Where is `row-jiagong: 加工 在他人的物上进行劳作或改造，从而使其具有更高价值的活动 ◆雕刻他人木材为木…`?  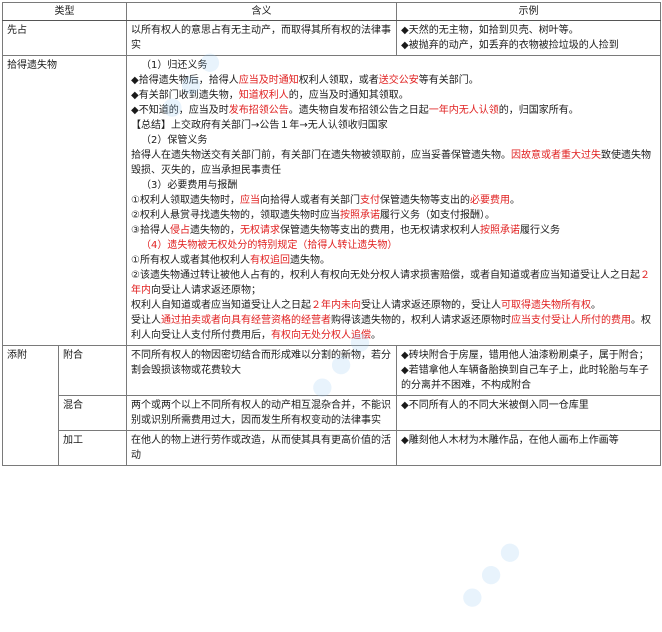 row-jiagong: 加工 在他人的物上进行劳作或改造，从而使其具有更高价值的活动 ◆雕刻他人木材为木… is located at coordinates (332, 448).